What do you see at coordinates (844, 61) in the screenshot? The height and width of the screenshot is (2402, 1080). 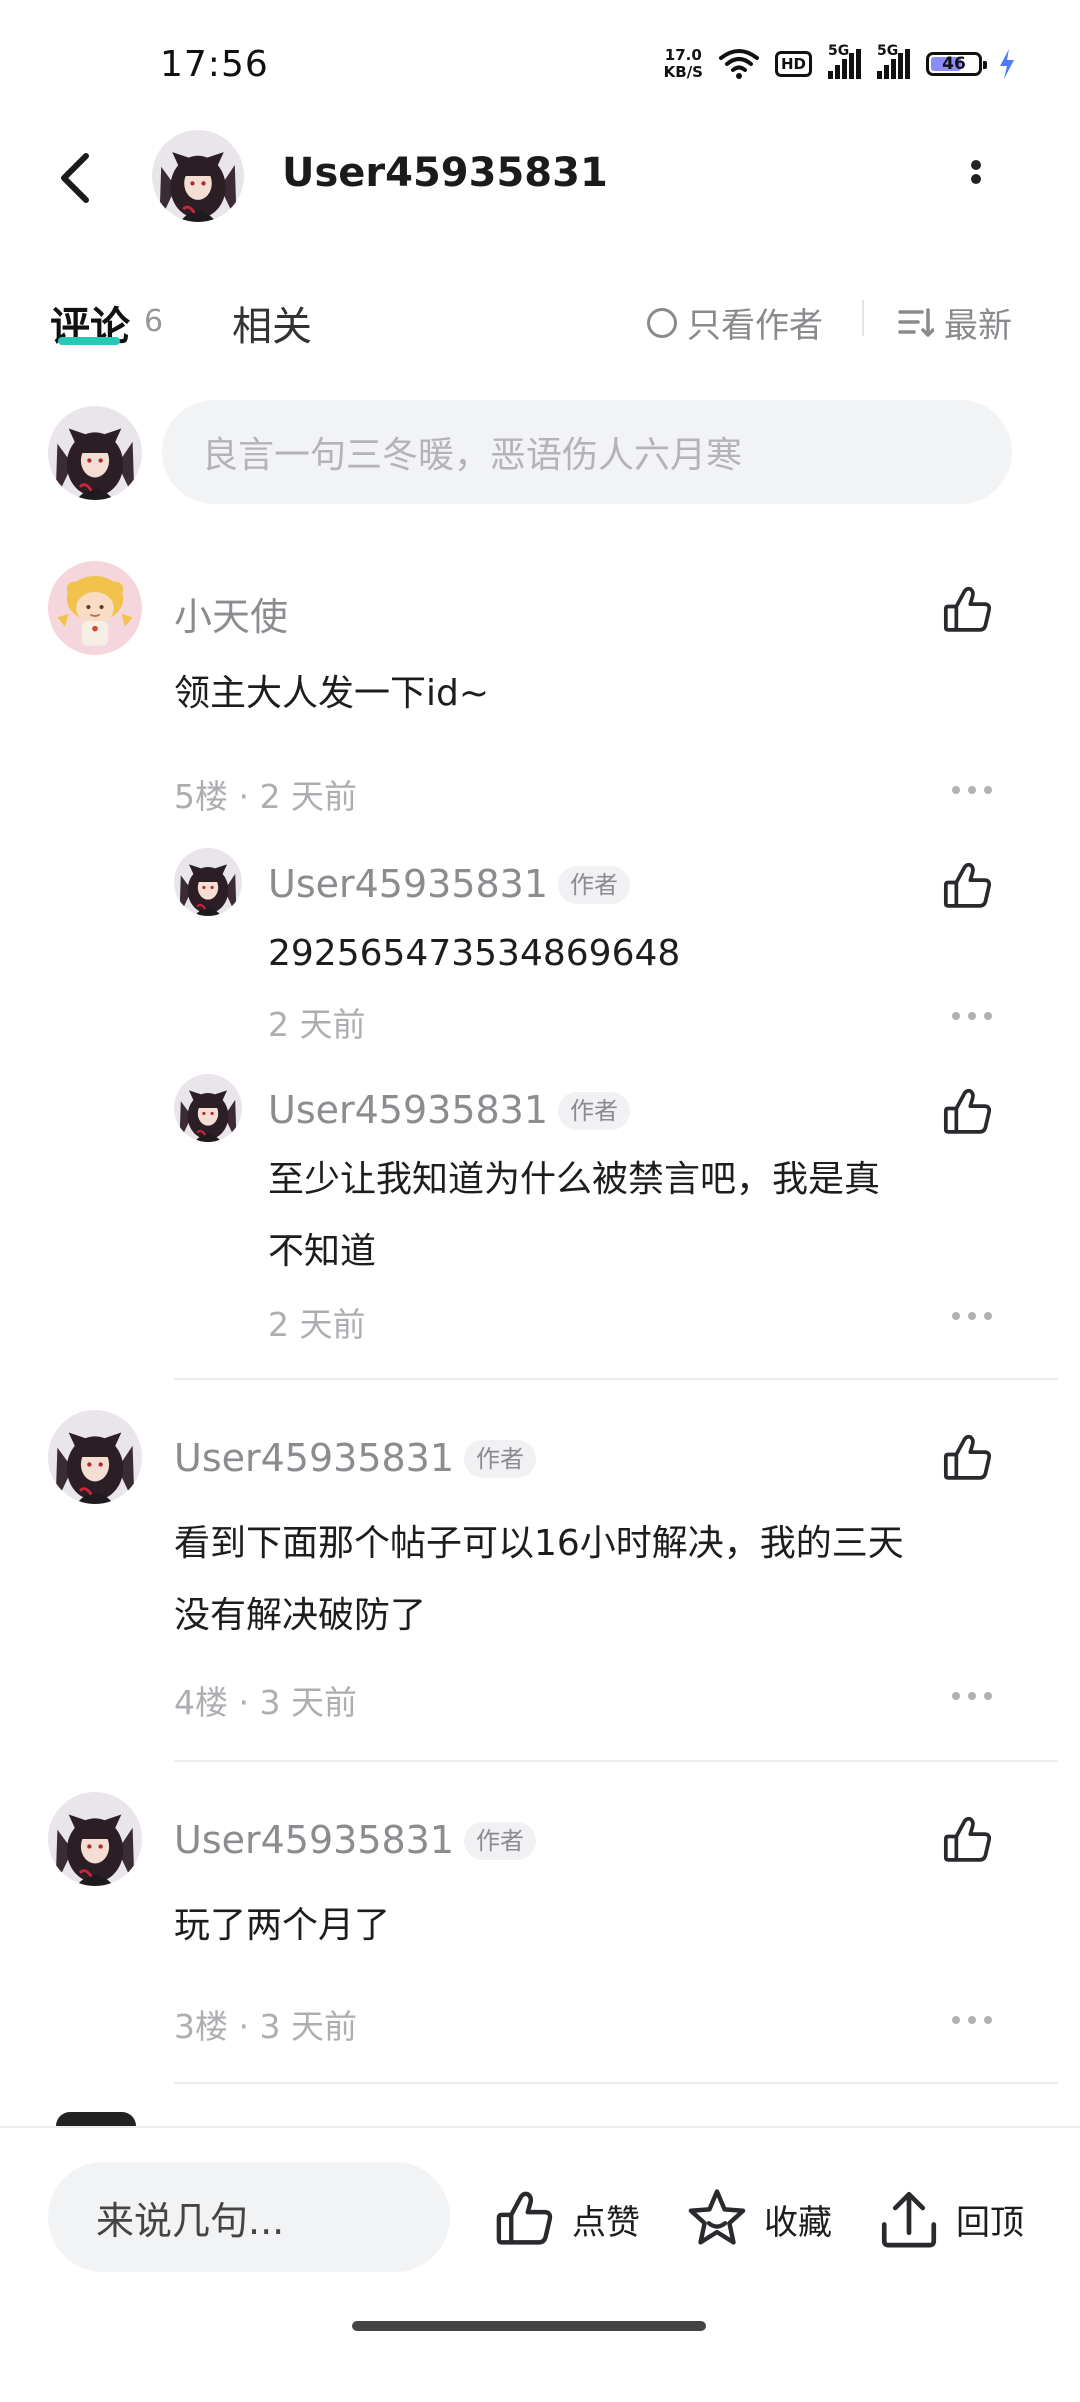 I see `signal-icon-1: 5G` at bounding box center [844, 61].